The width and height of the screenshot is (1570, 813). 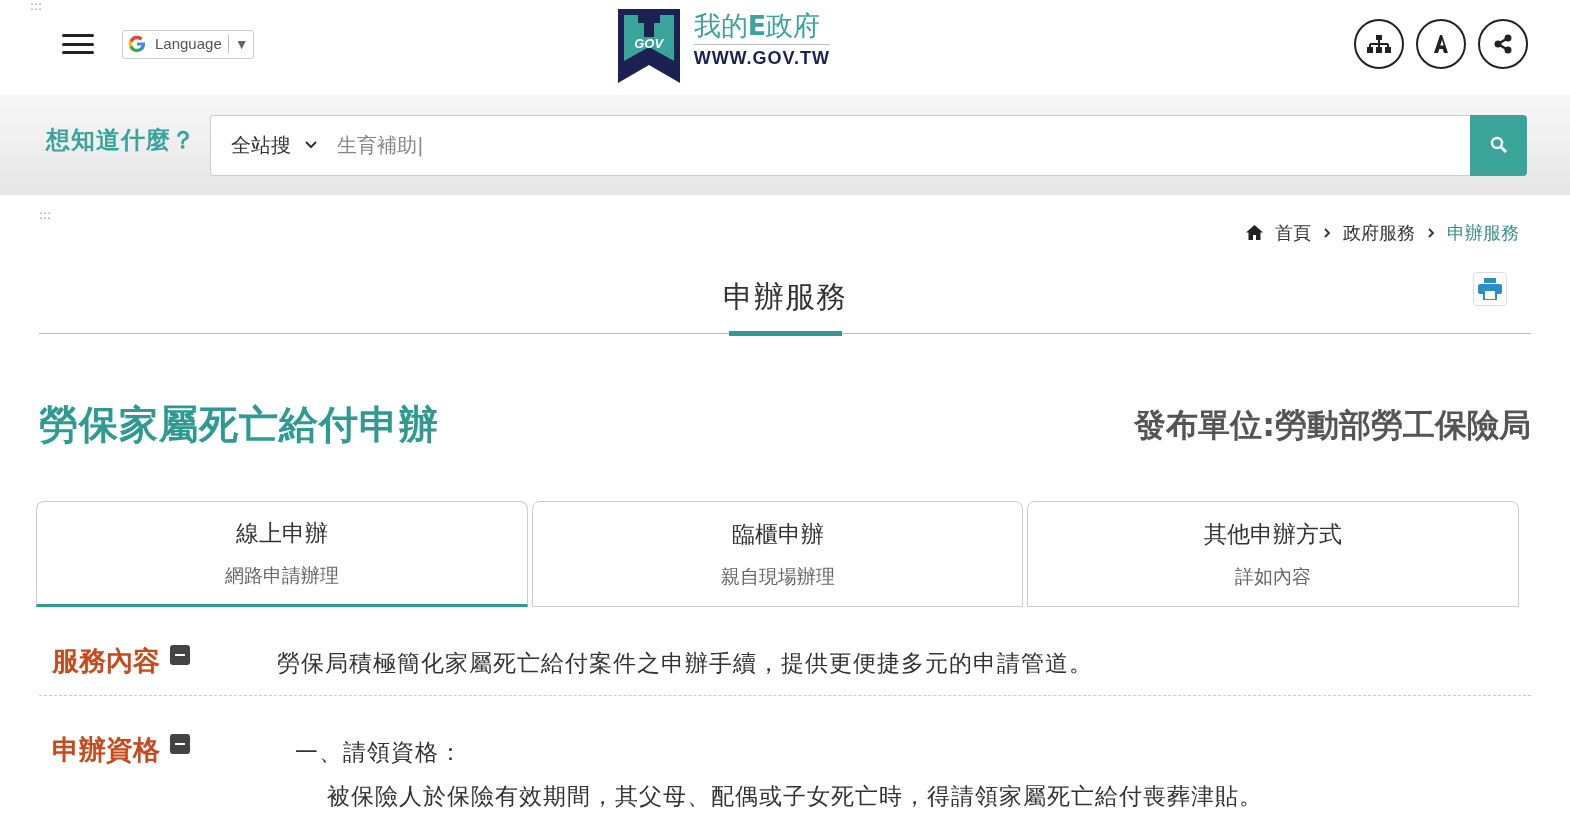 What do you see at coordinates (121, 140) in the screenshot?
I see `search-prompt: 想知道什麼？` at bounding box center [121, 140].